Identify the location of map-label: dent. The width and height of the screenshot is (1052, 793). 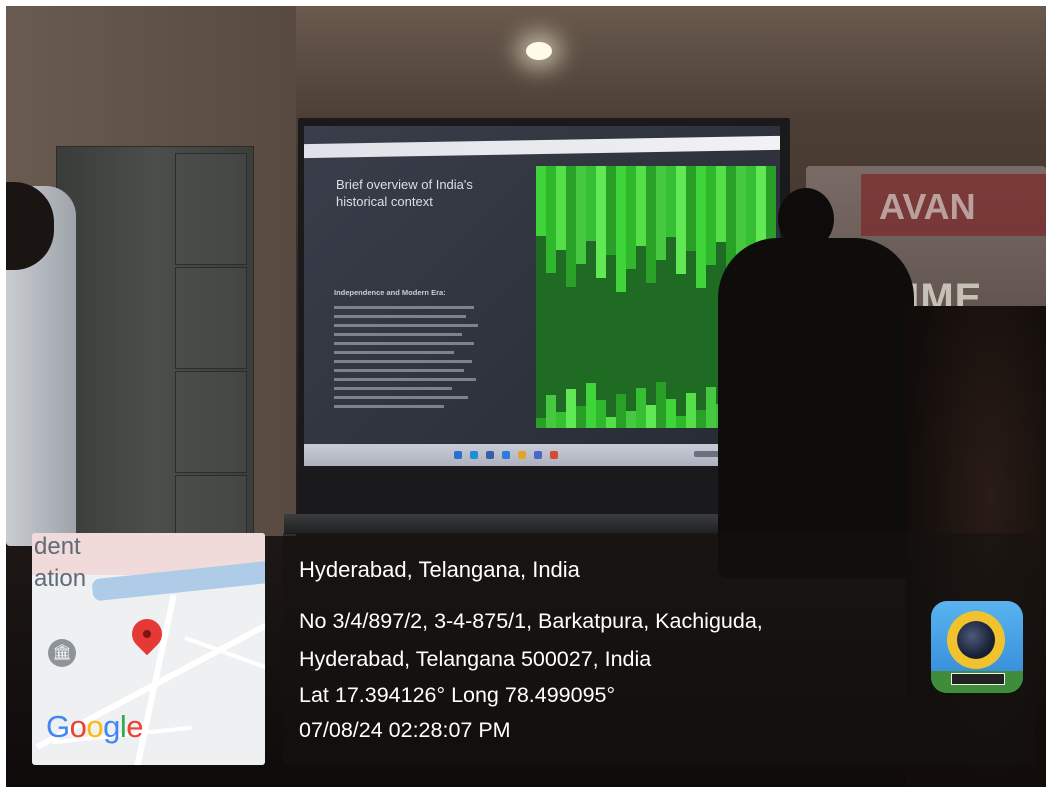
(57, 546).